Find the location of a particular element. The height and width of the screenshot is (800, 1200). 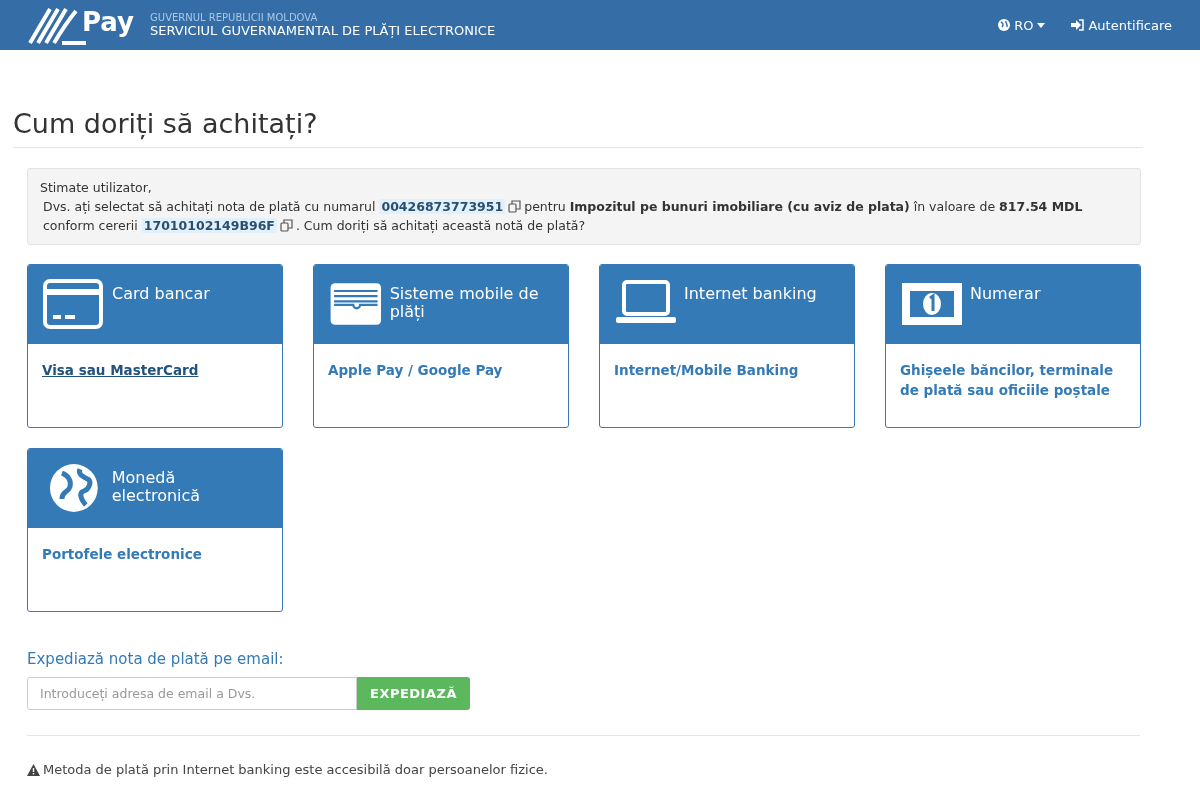

send-button: EXPEDIAZĂ is located at coordinates (413, 693).